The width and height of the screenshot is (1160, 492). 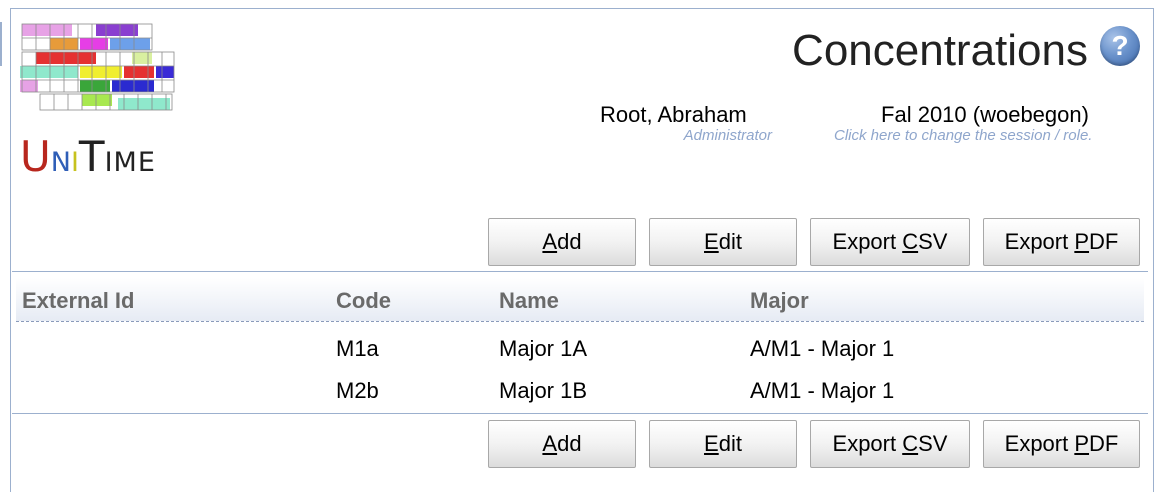 I want to click on table-header: External Id Code Name Major, so click(x=580, y=300).